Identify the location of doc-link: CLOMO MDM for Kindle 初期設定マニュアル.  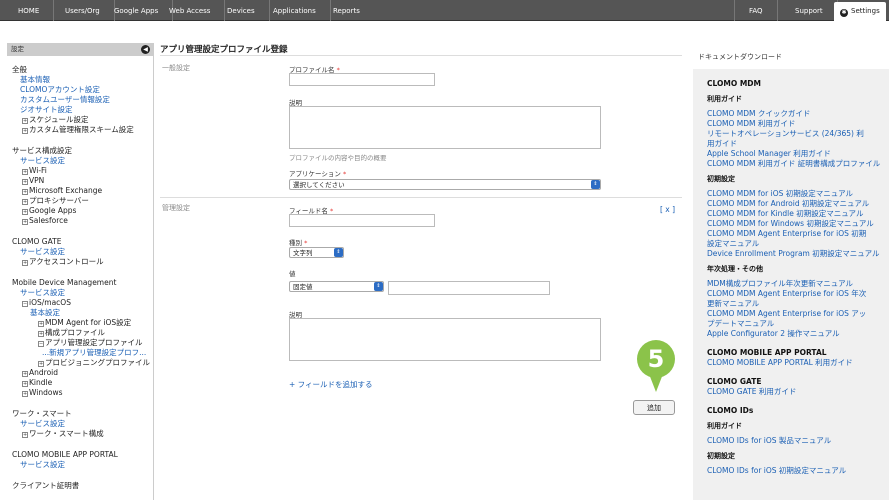
(798, 214).